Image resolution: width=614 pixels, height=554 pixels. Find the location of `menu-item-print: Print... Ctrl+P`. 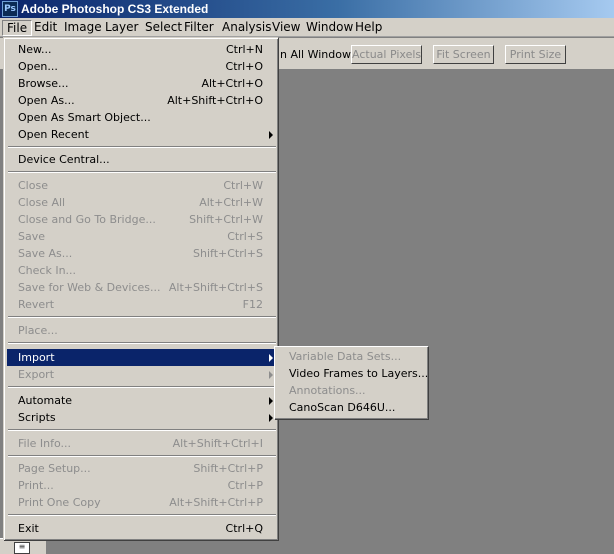

menu-item-print: Print... Ctrl+P is located at coordinates (142, 485).